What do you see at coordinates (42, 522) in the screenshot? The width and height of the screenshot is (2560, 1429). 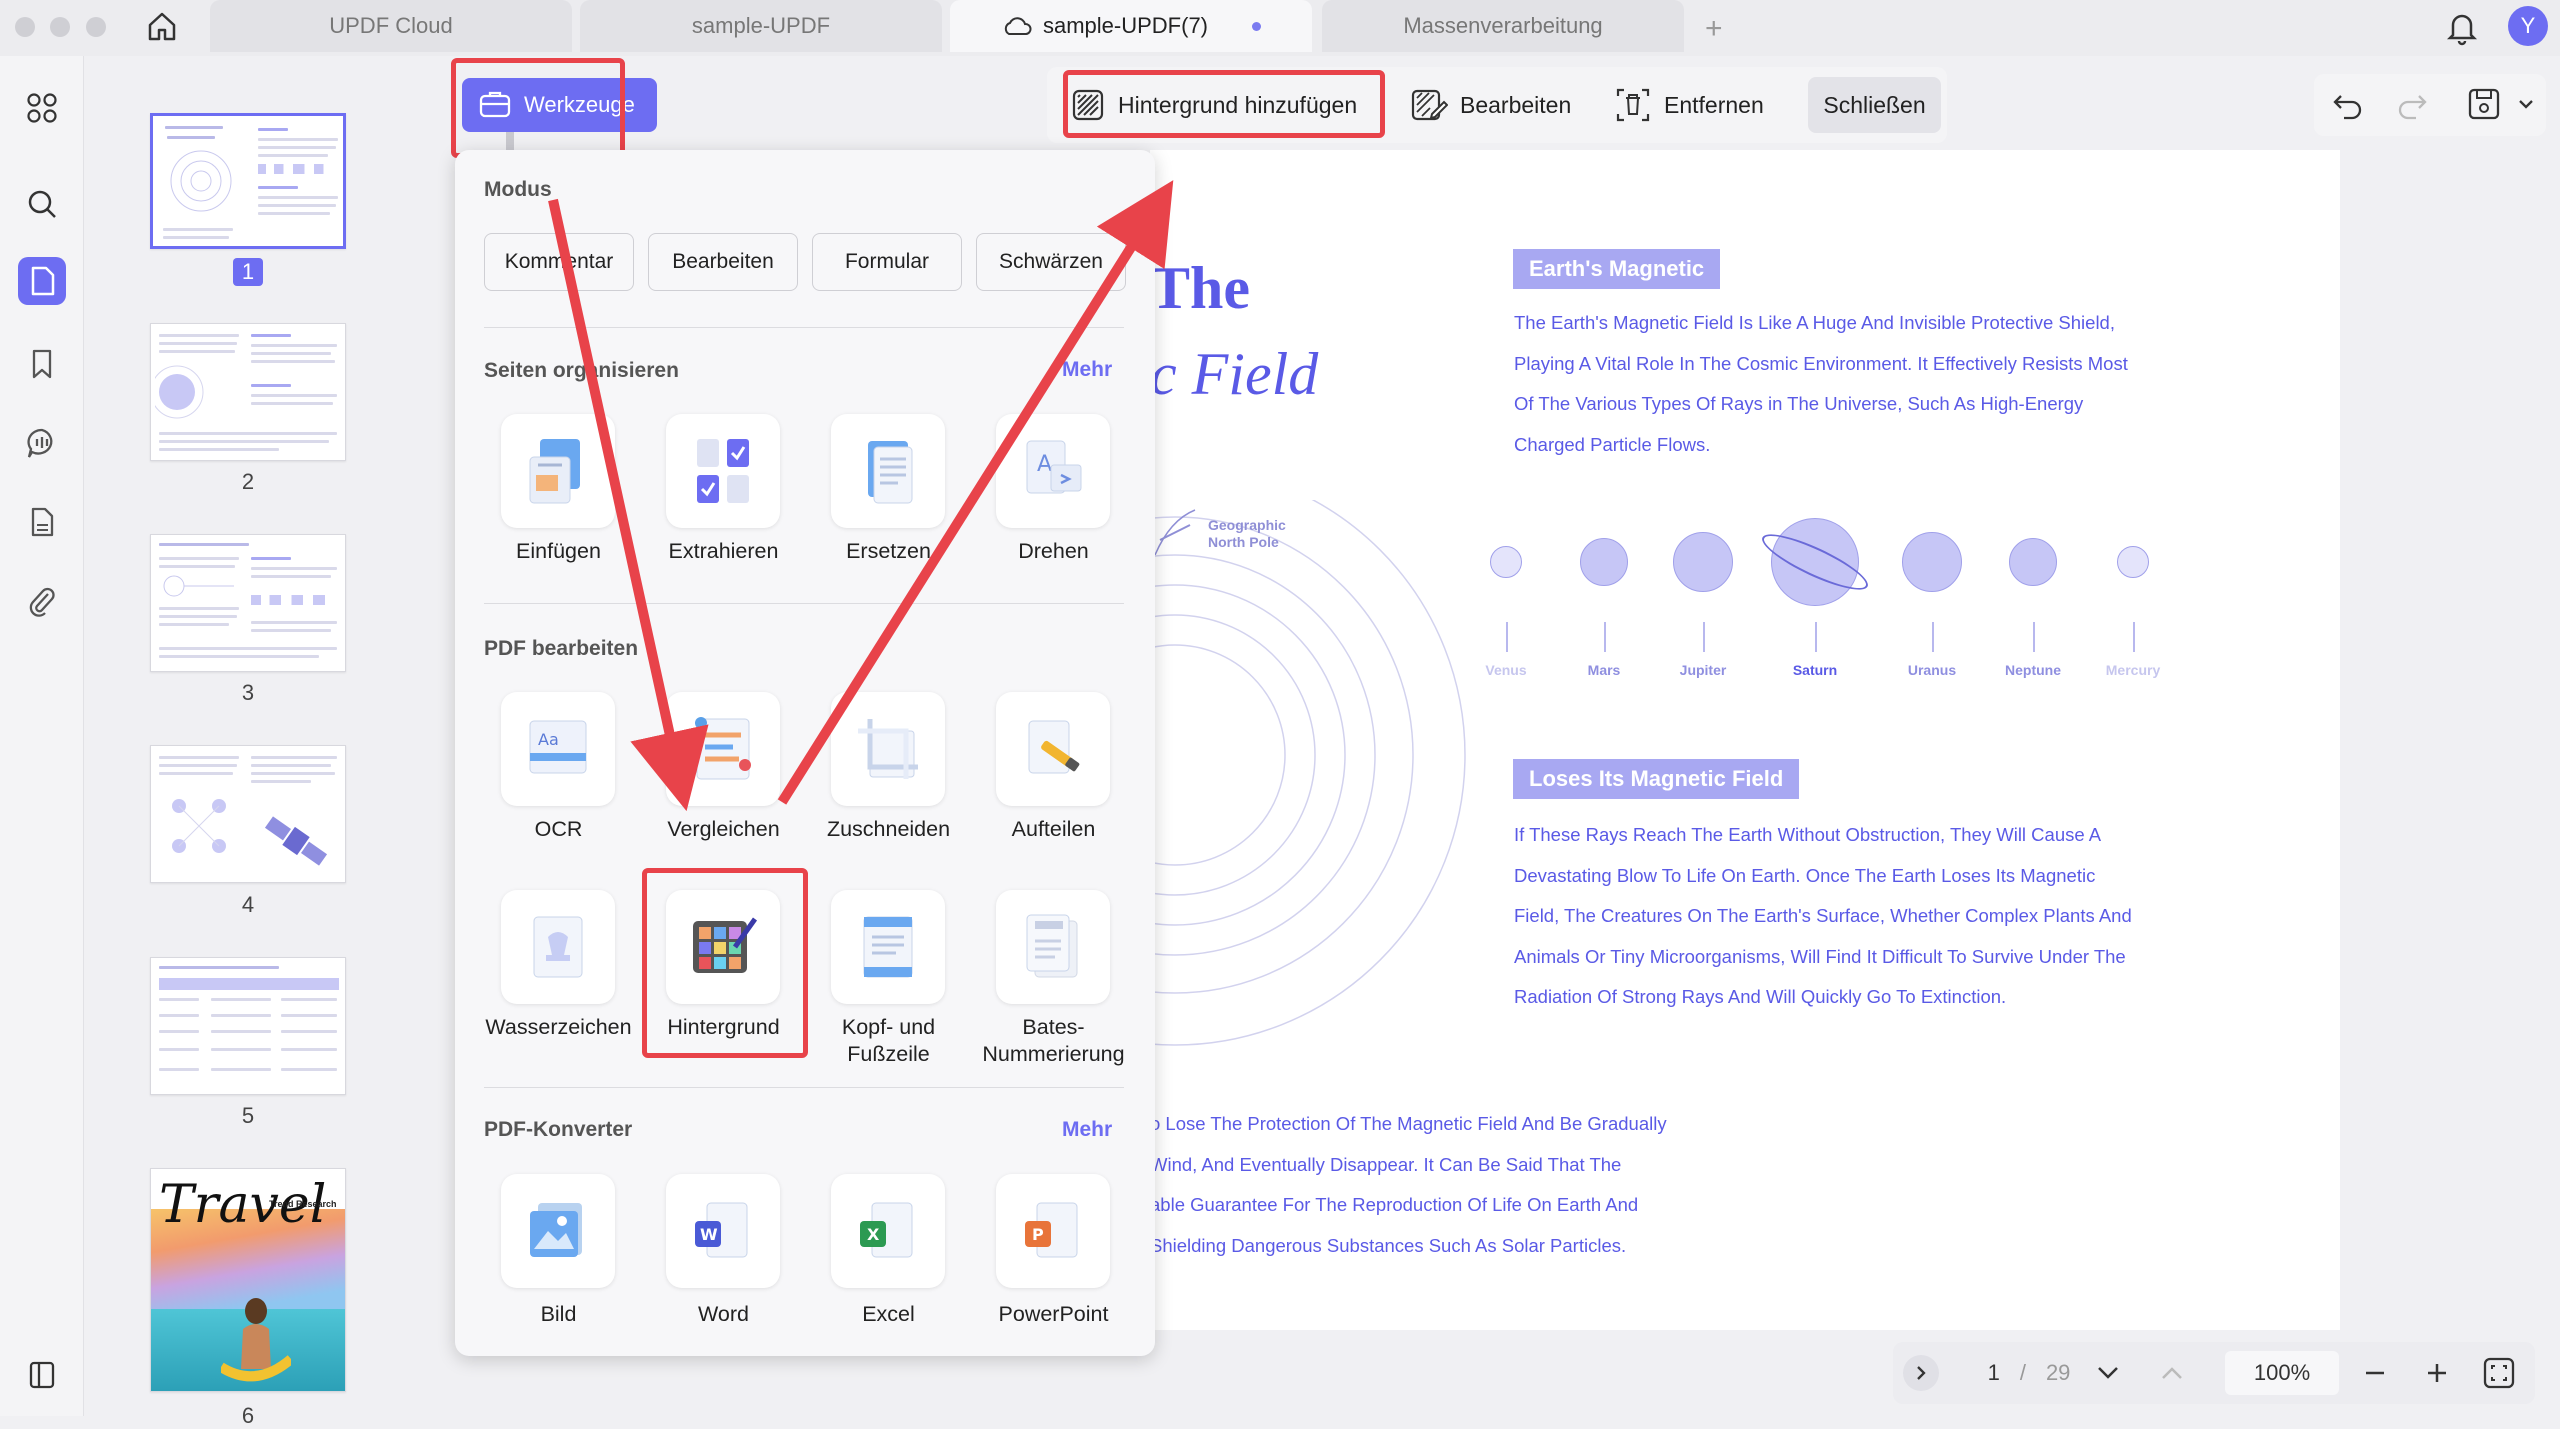 I see `form-icon` at bounding box center [42, 522].